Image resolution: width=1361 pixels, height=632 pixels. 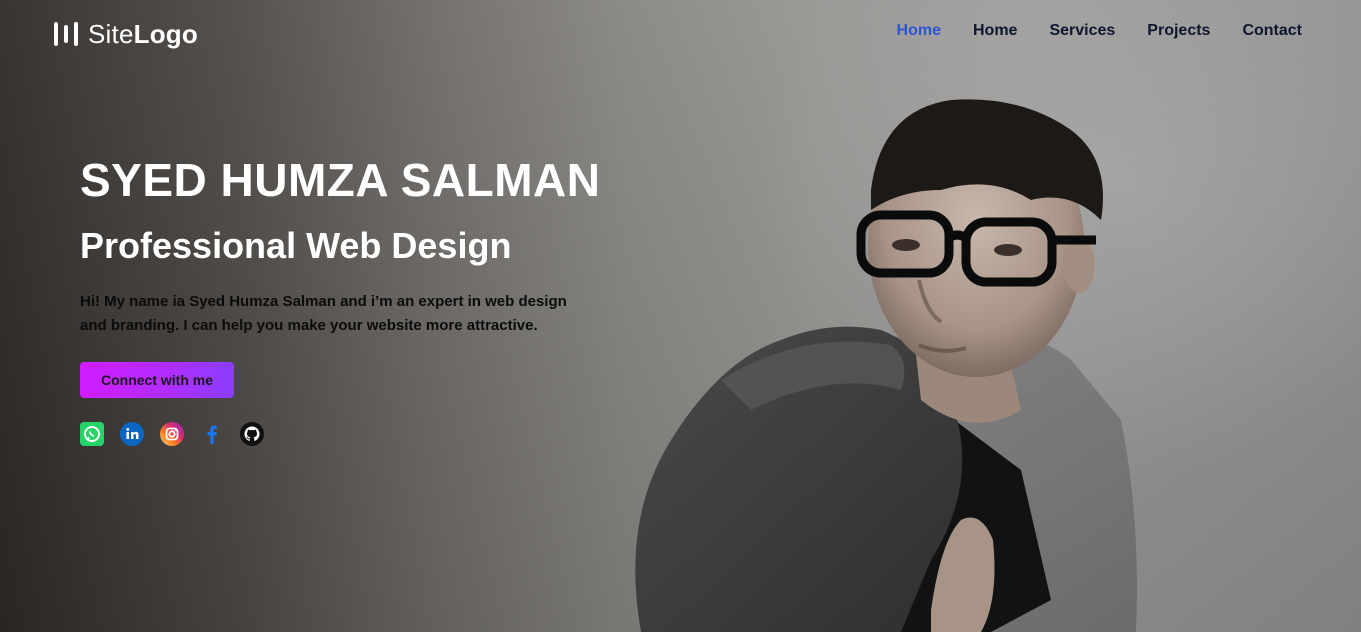 I want to click on facebook-icon, so click(x=212, y=434).